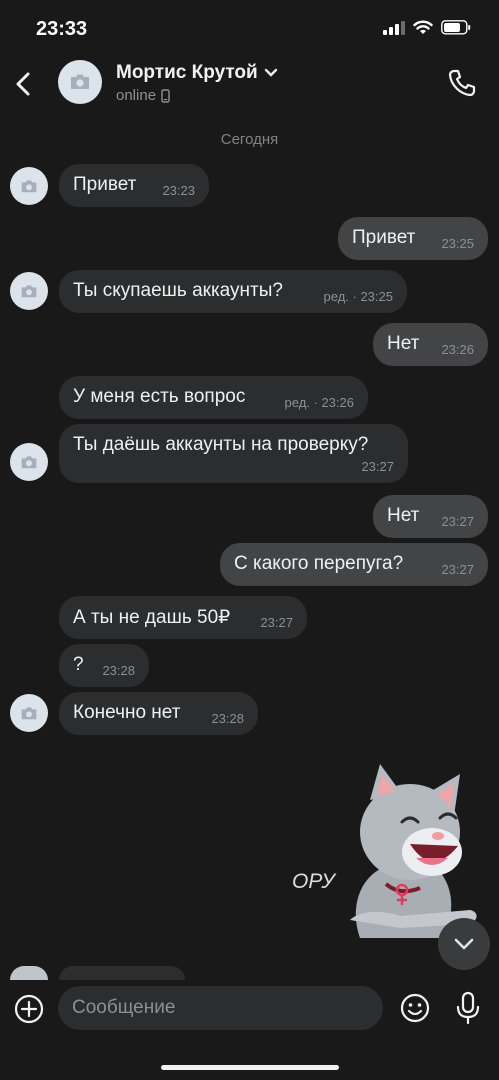 This screenshot has height=1080, width=499. I want to click on home-indicator, so click(250, 1067).